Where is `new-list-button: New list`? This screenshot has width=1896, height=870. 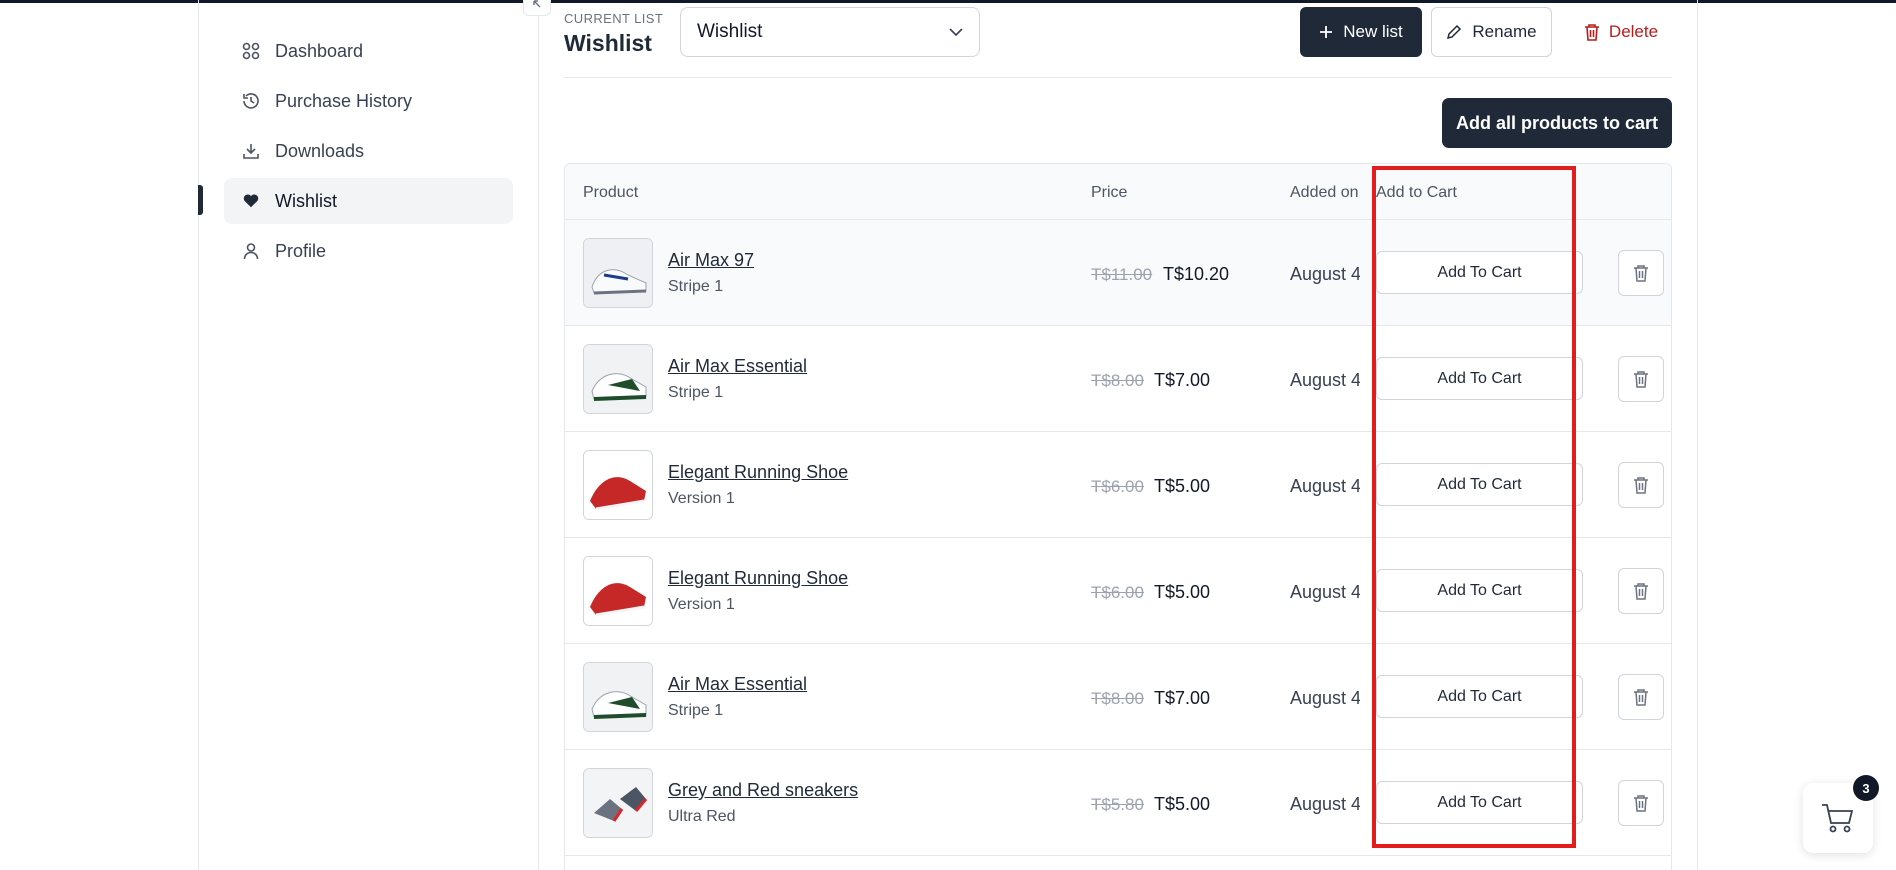 new-list-button: New list is located at coordinates (1361, 32).